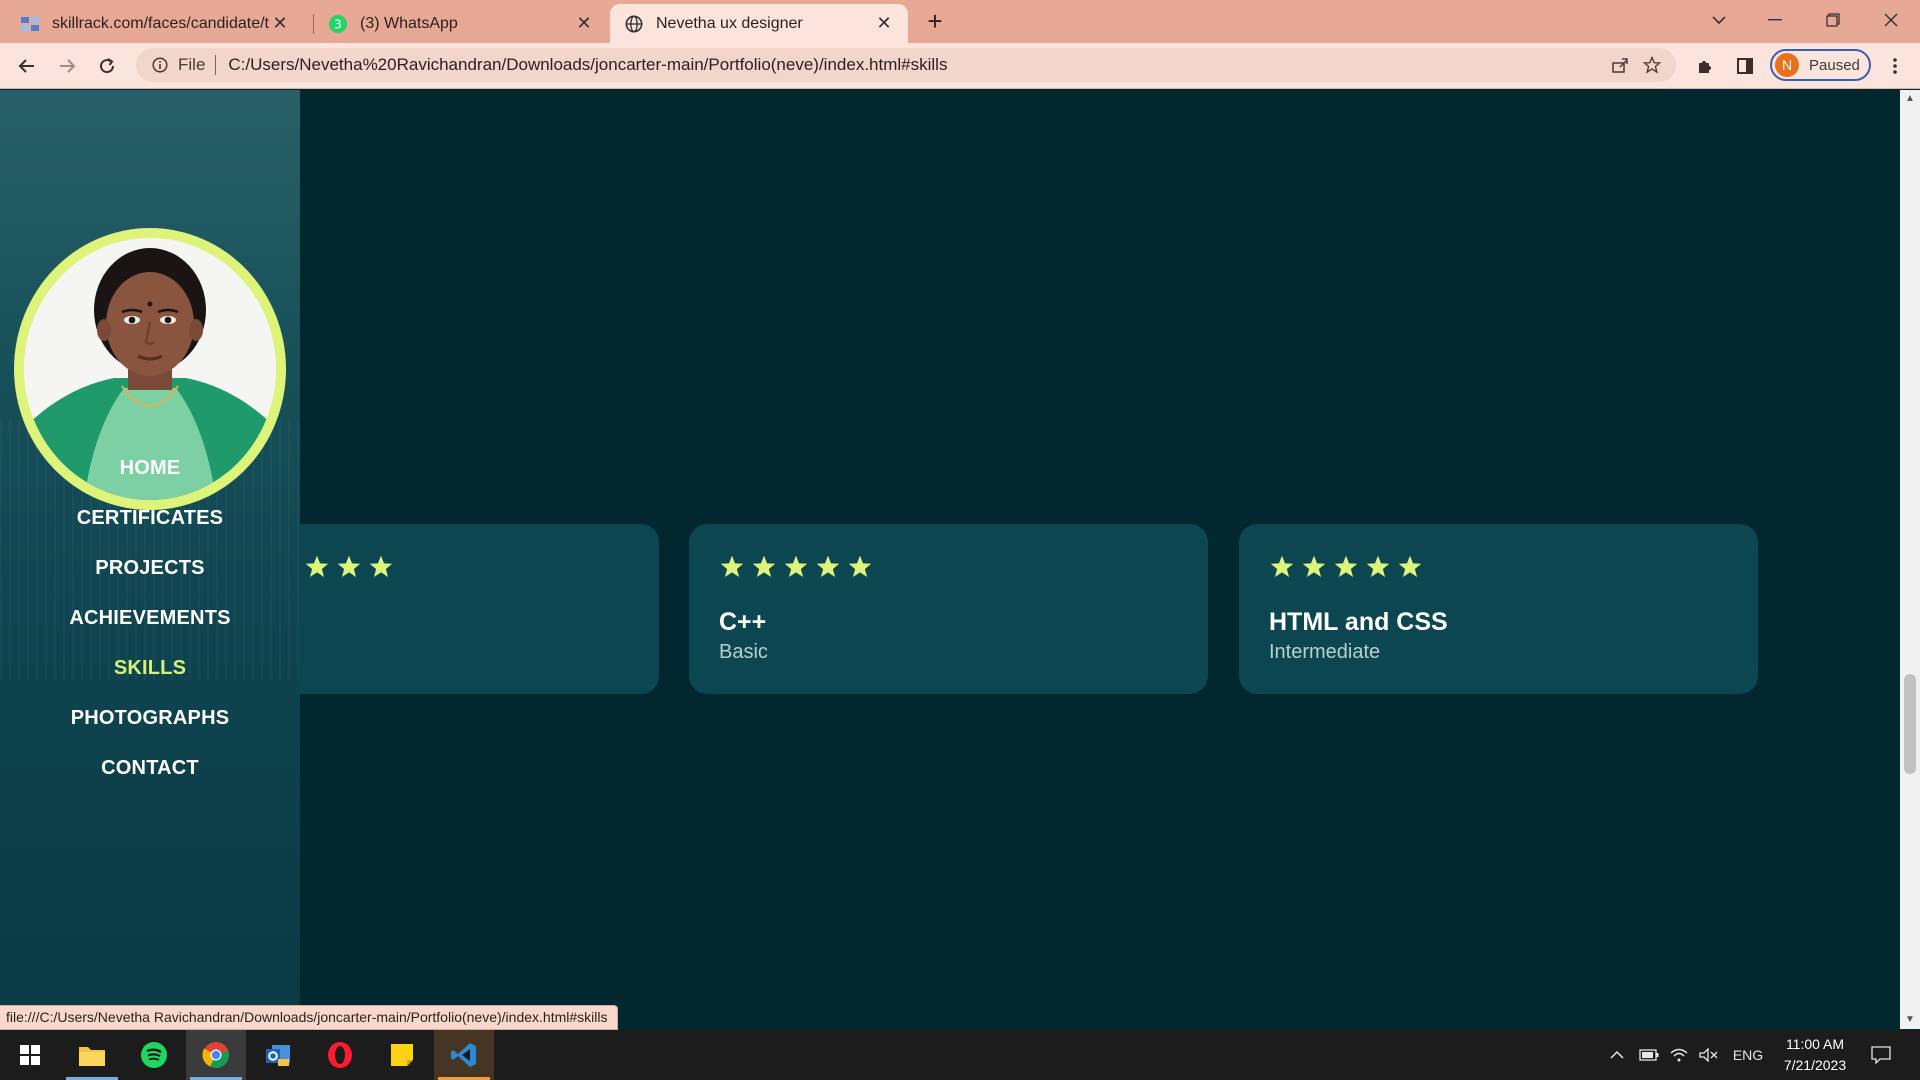 The height and width of the screenshot is (1080, 1920). What do you see at coordinates (1679, 1055) in the screenshot?
I see `wifi-icon` at bounding box center [1679, 1055].